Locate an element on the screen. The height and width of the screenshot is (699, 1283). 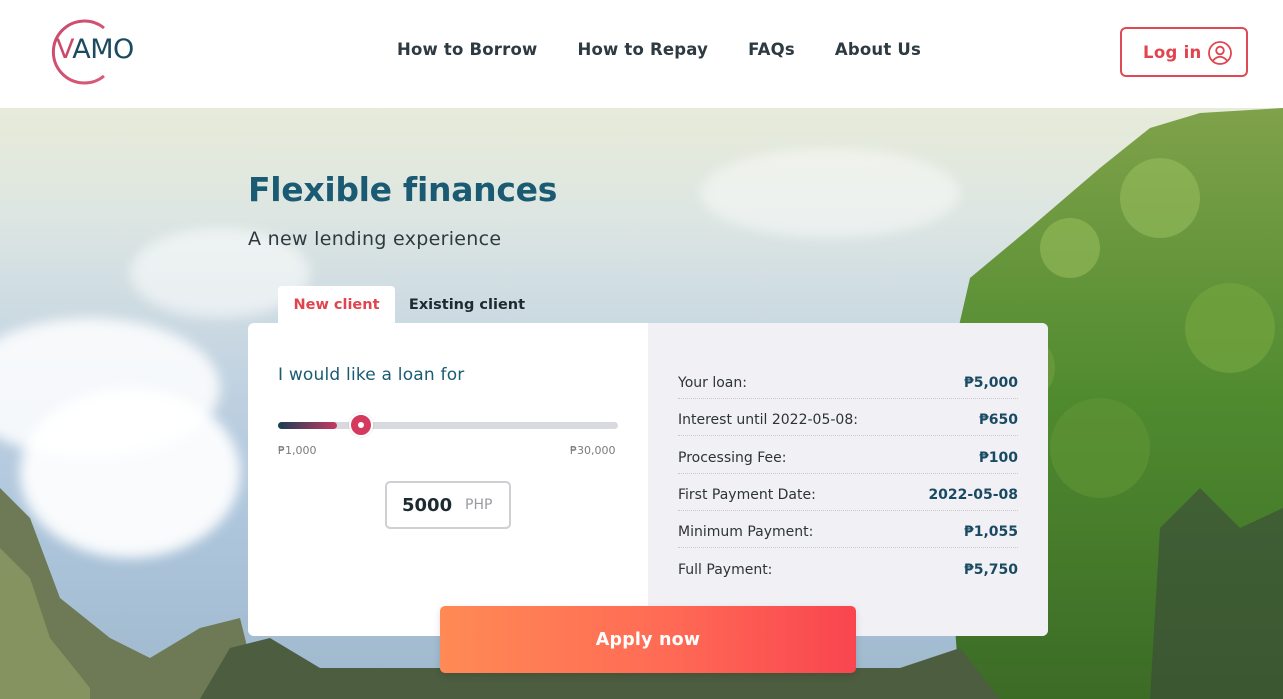
summary-value: 2022-05-08 is located at coordinates (973, 495).